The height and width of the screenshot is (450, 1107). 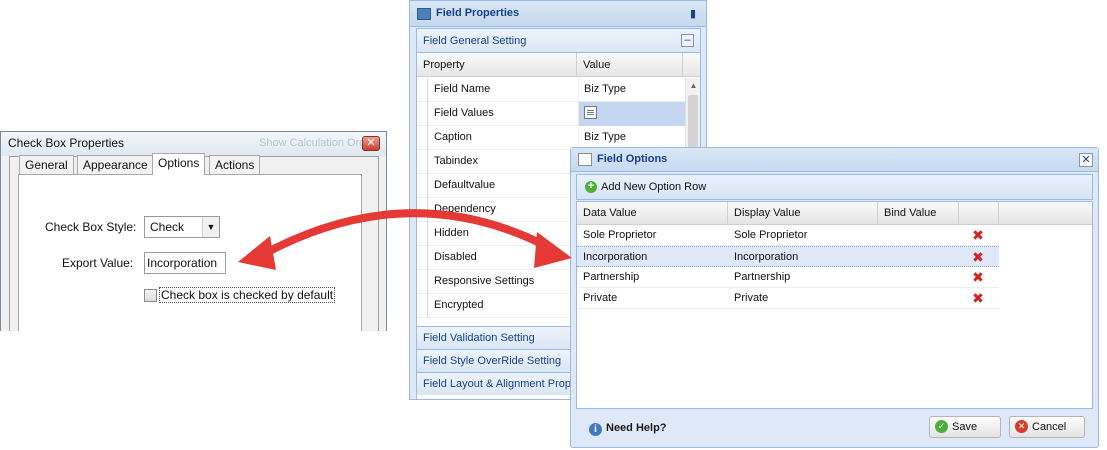 I want to click on tab-appearance: Appearance, so click(x=115, y=164).